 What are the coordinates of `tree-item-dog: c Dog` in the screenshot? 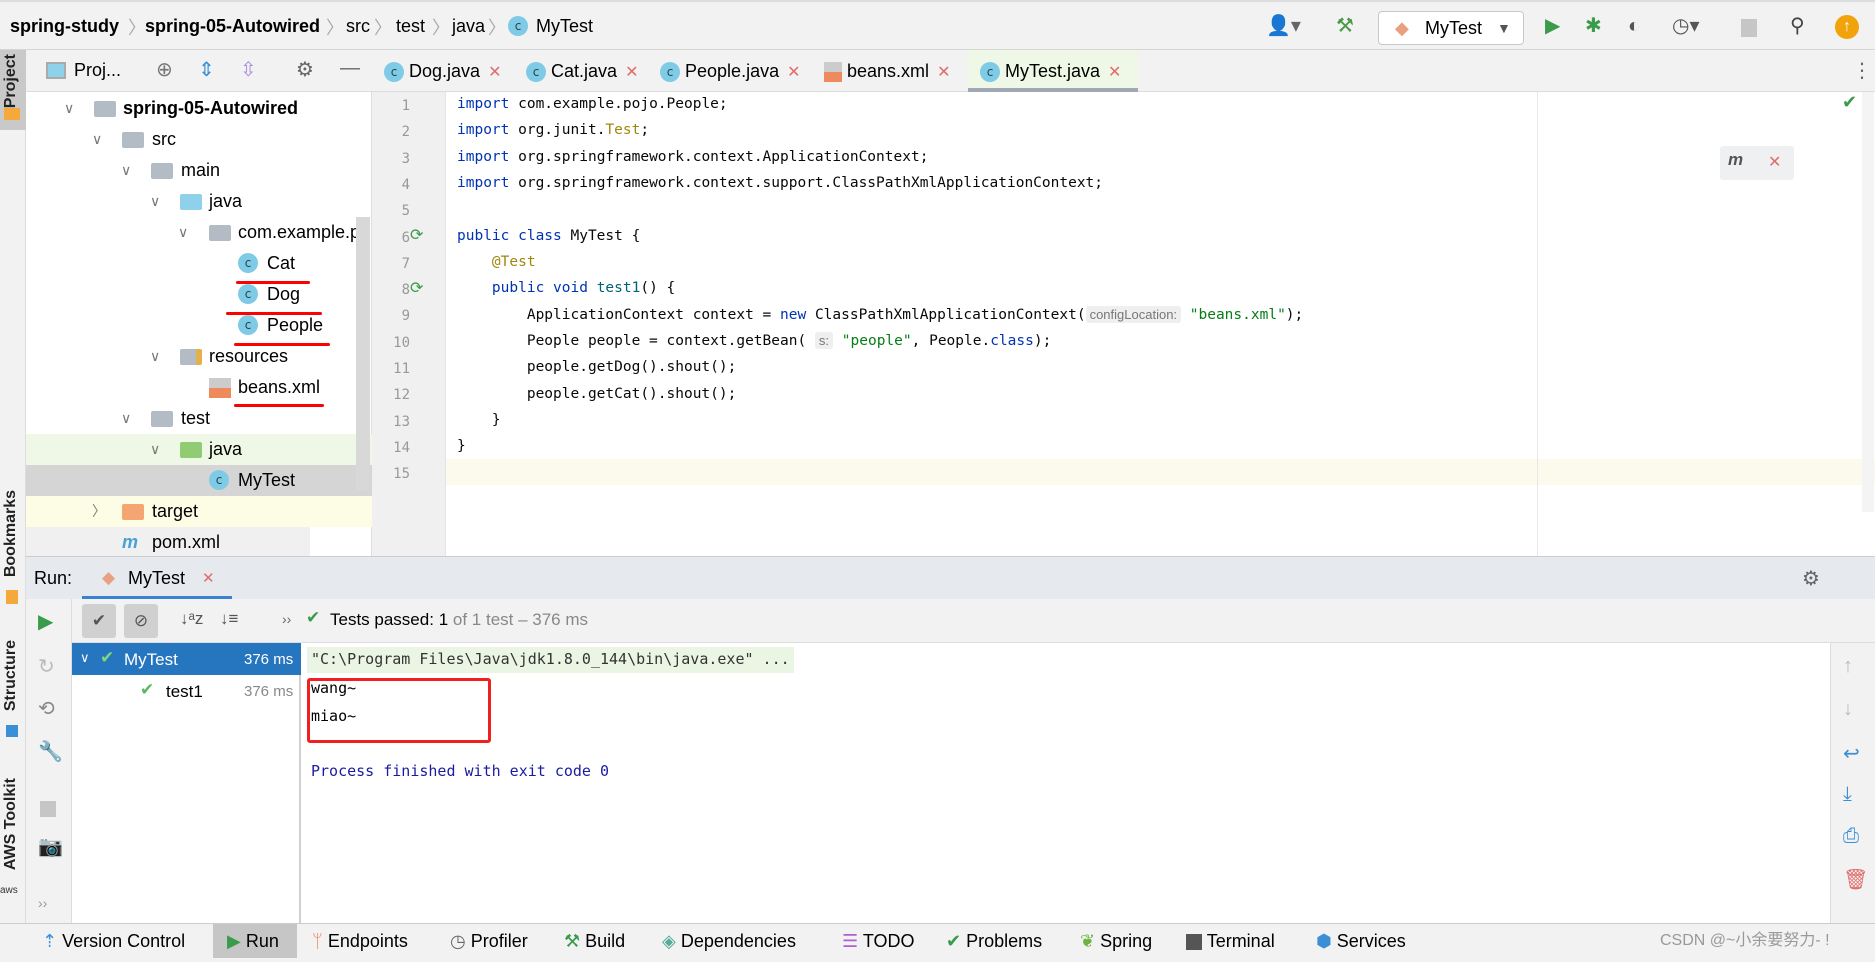 It's located at (199, 294).